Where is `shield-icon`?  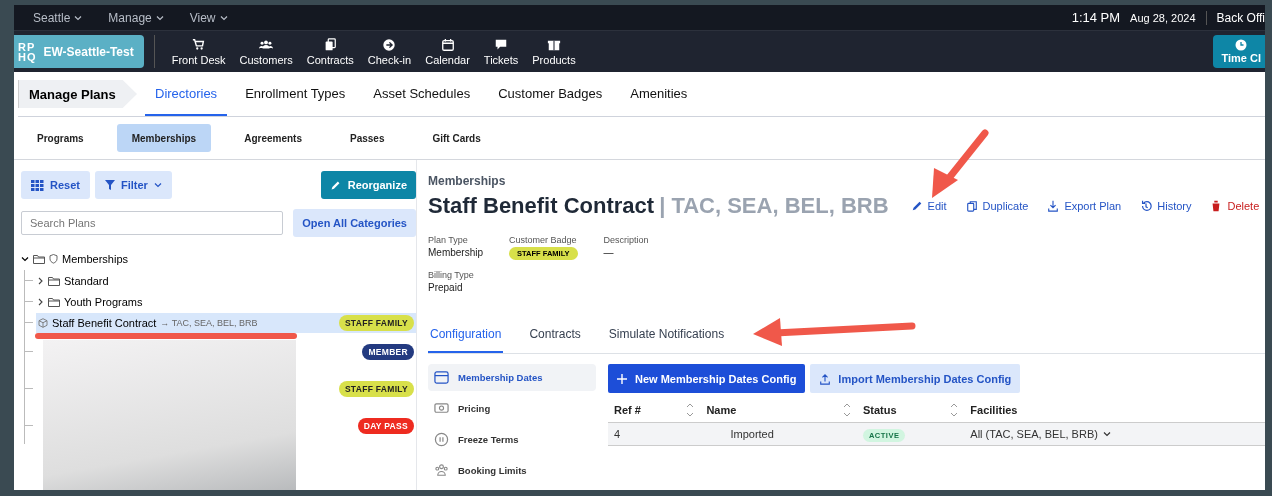 shield-icon is located at coordinates (53, 259).